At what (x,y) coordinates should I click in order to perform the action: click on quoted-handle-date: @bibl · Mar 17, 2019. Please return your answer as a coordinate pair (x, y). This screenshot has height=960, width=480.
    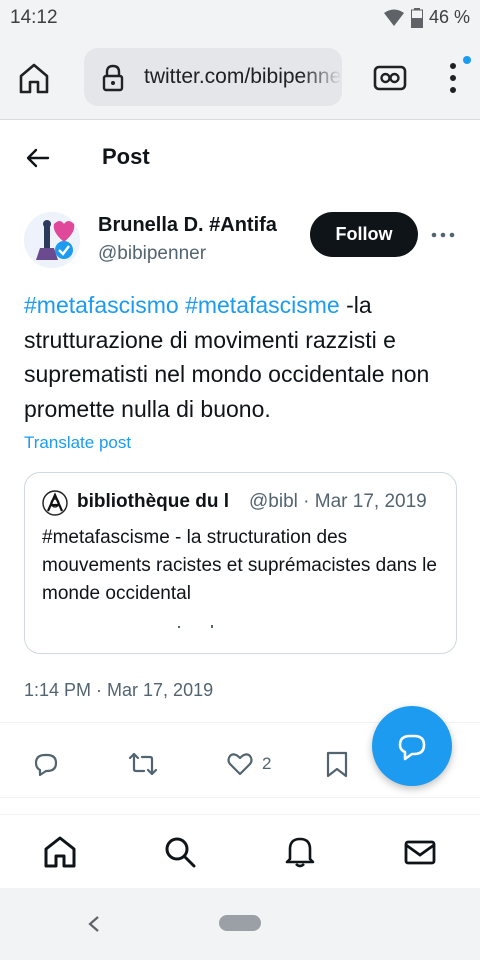
    Looking at the image, I should click on (338, 501).